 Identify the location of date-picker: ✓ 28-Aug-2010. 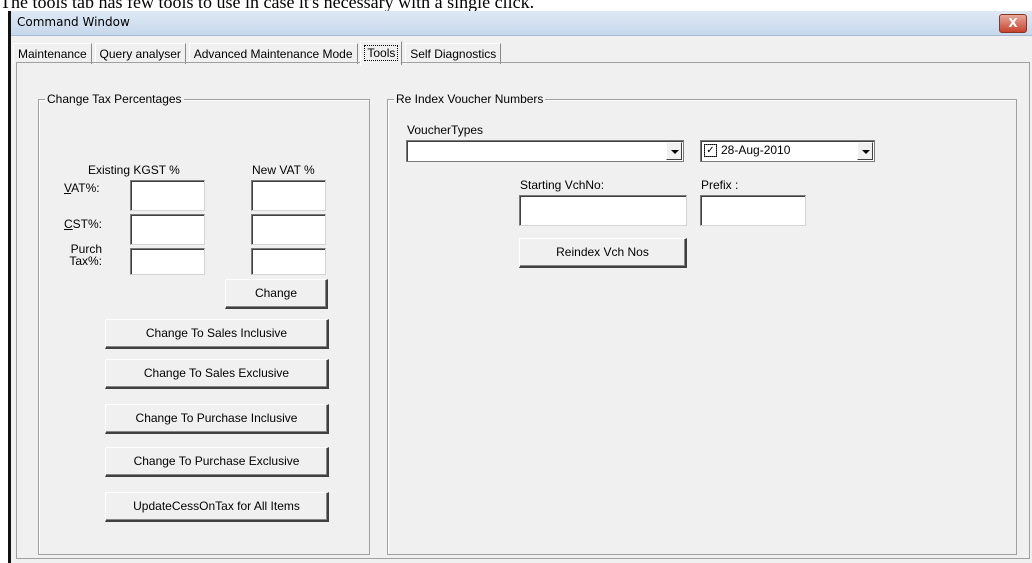
(787, 151).